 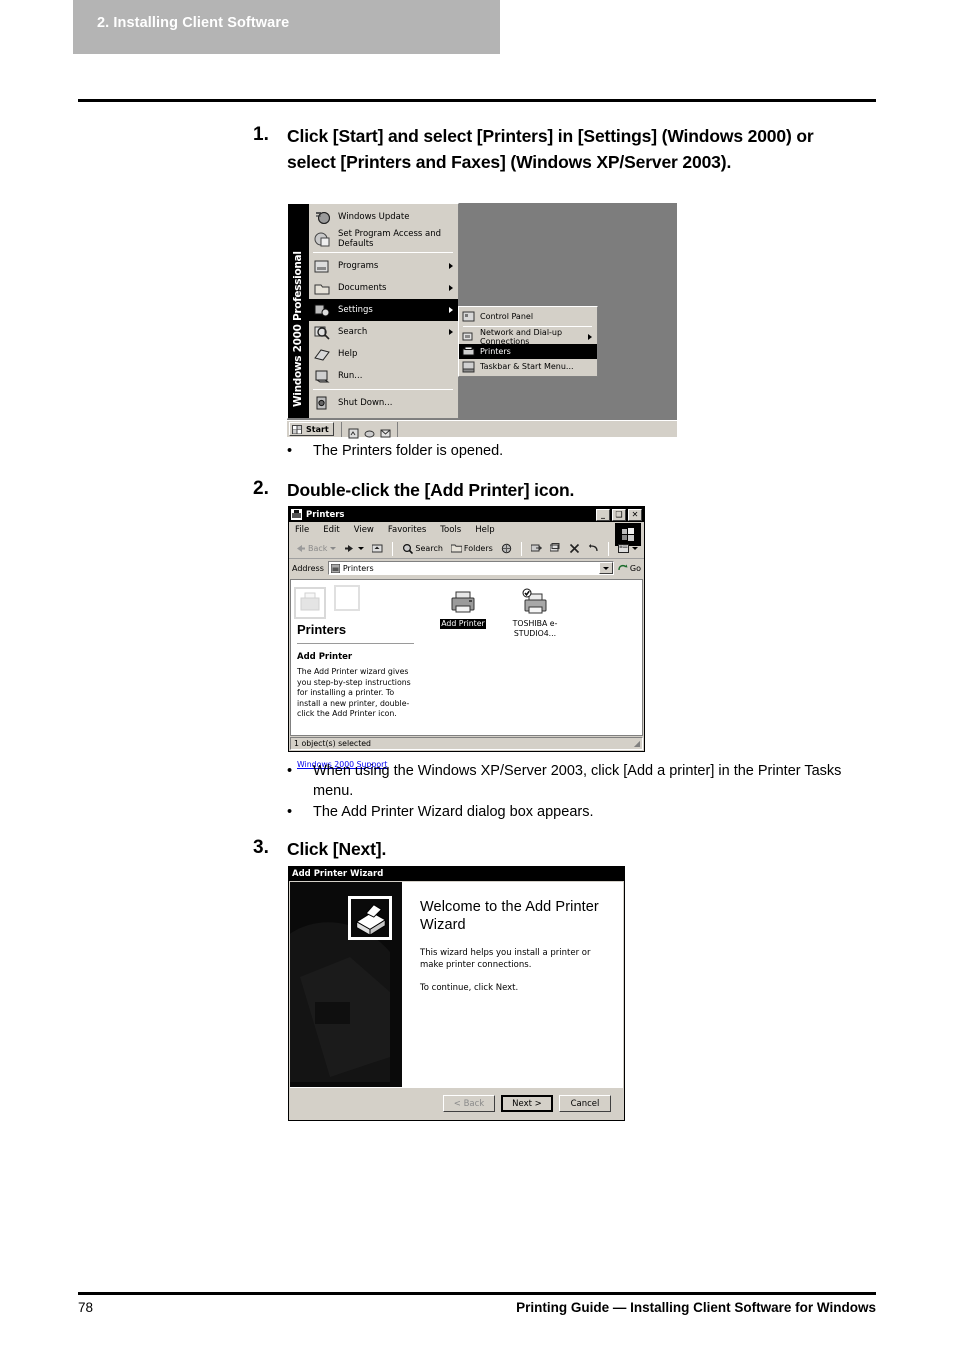 I want to click on address-value: Printers, so click(x=358, y=568).